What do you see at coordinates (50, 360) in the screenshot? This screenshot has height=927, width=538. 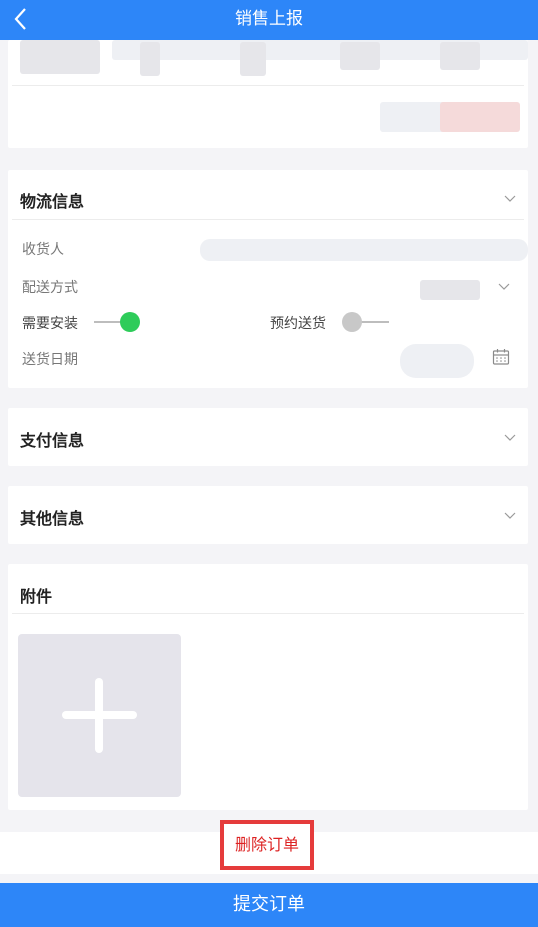 I see `delivery-date-label: 送货日期` at bounding box center [50, 360].